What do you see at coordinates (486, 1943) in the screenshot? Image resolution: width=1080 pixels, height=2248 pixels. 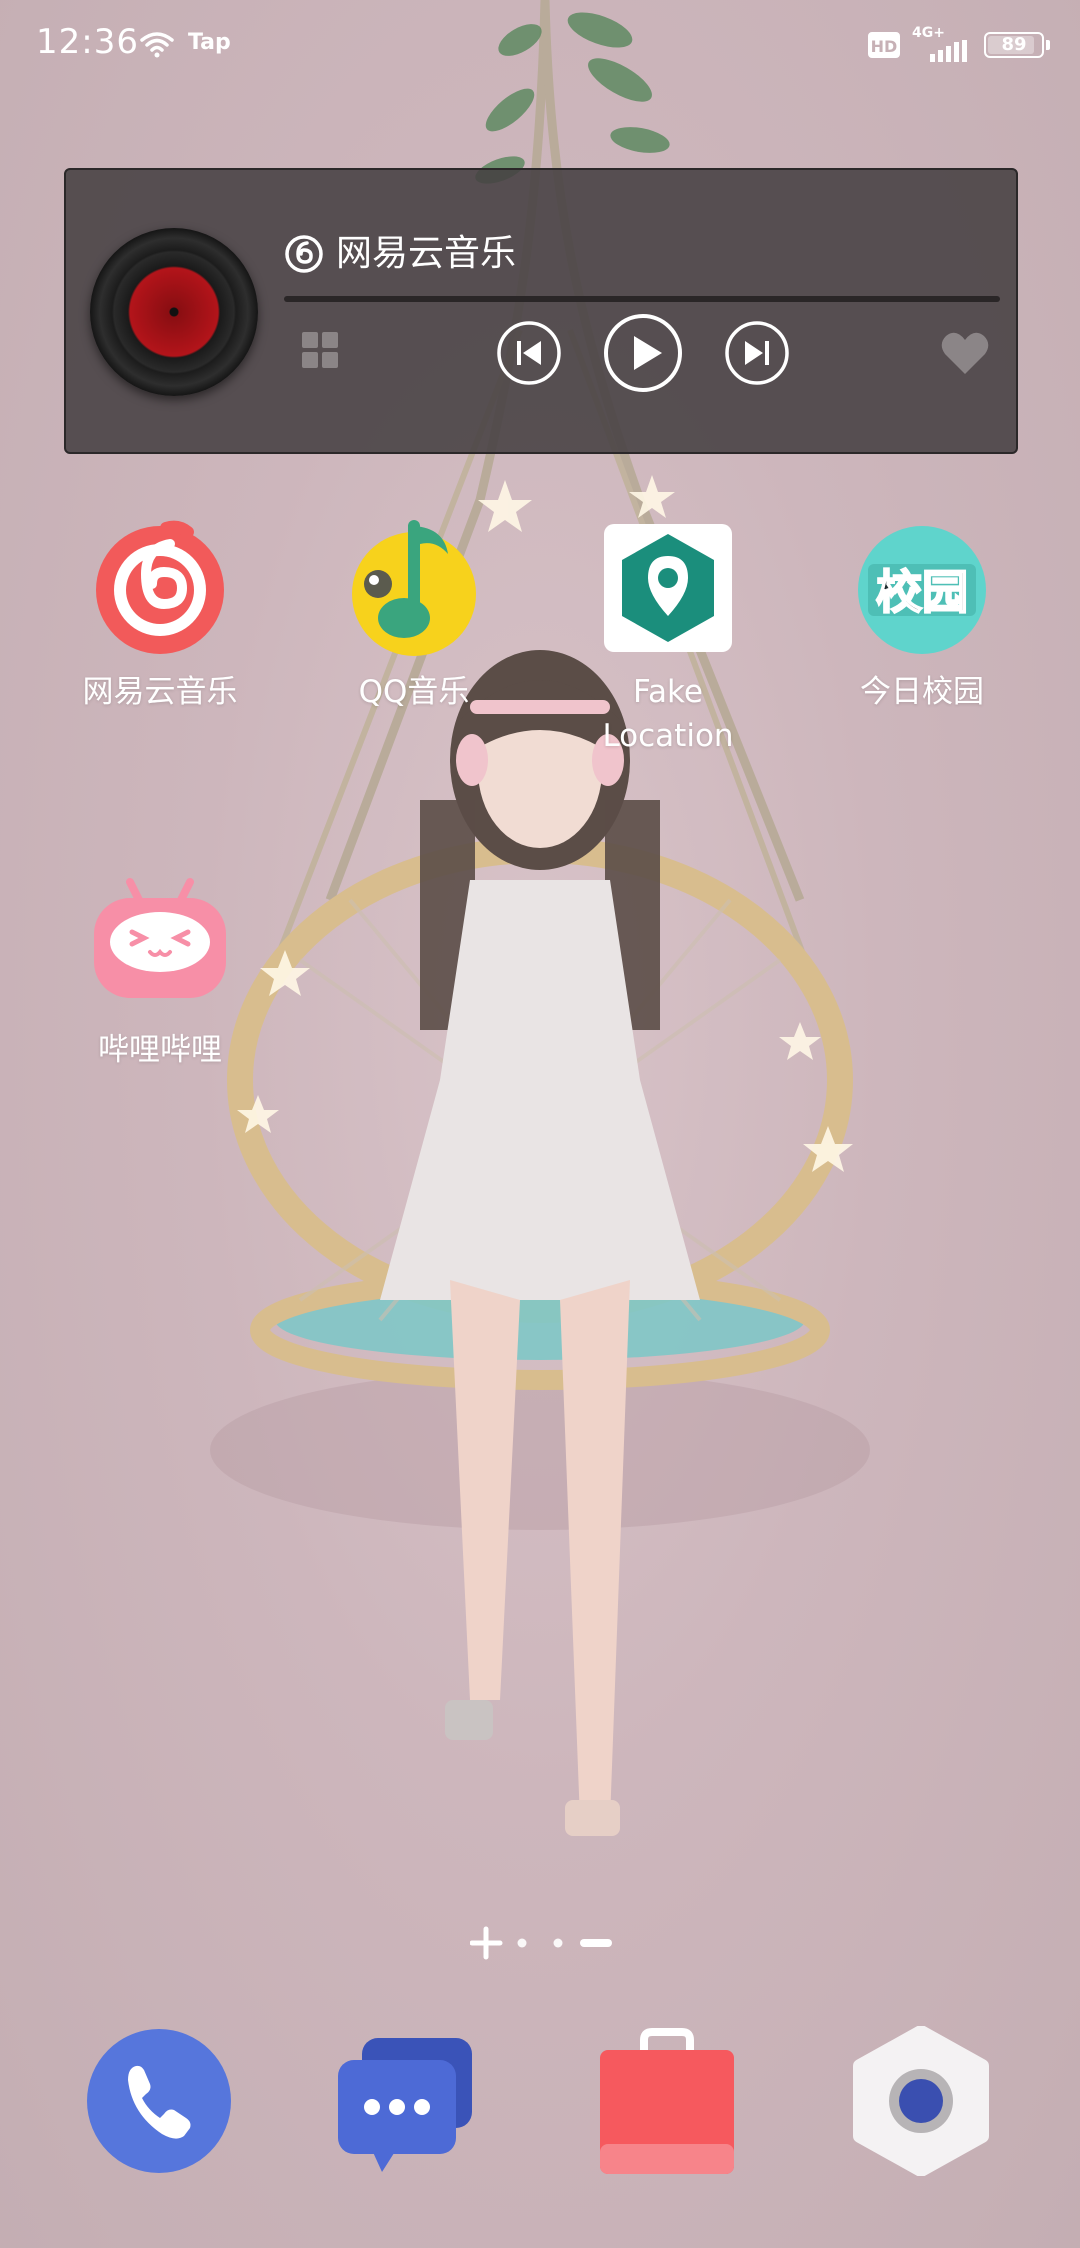 I see `add-page-icon` at bounding box center [486, 1943].